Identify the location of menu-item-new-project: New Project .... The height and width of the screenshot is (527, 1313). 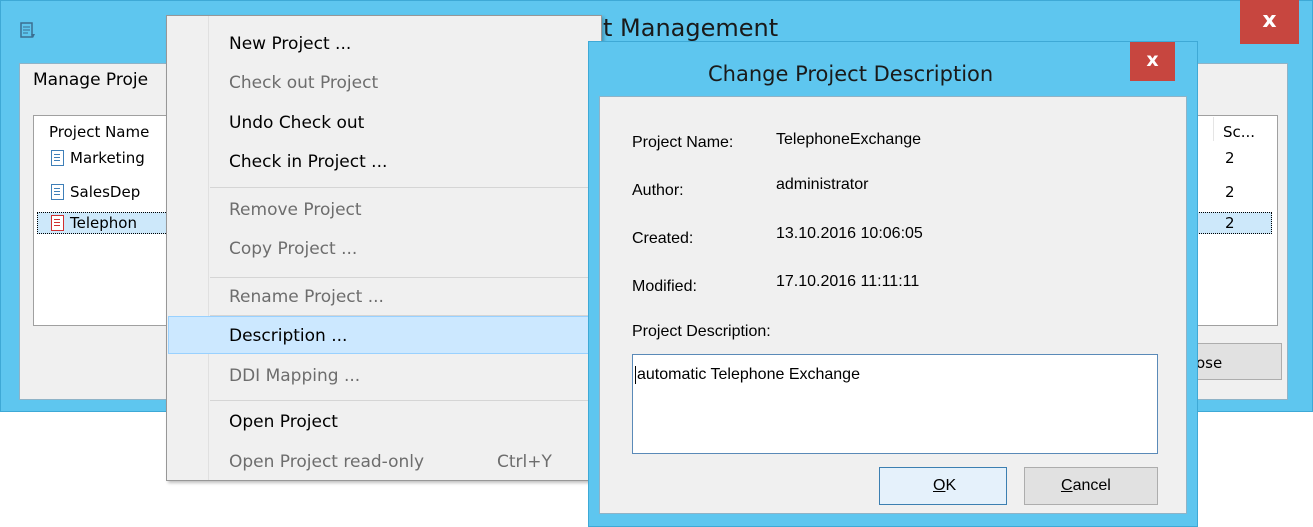
(290, 44).